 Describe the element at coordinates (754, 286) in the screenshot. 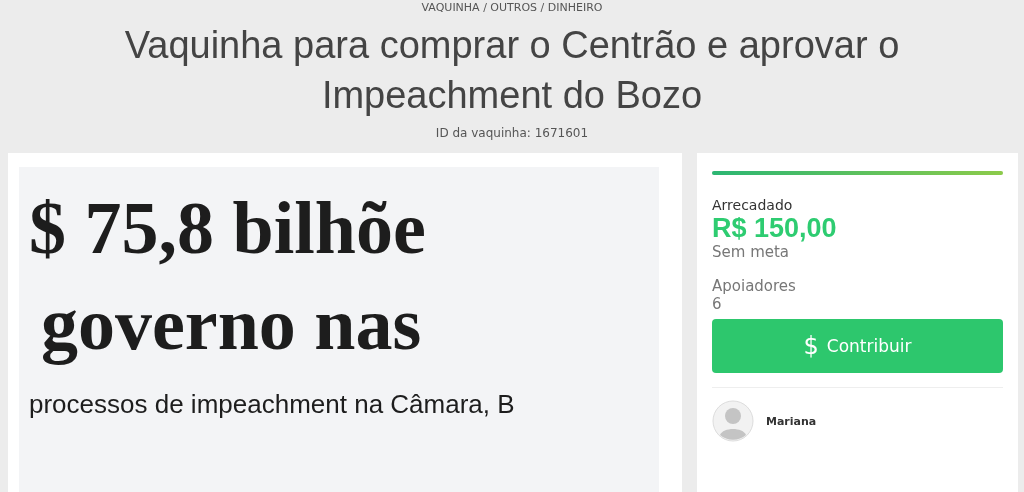

I see `supporters-label: Apoiadores` at that location.